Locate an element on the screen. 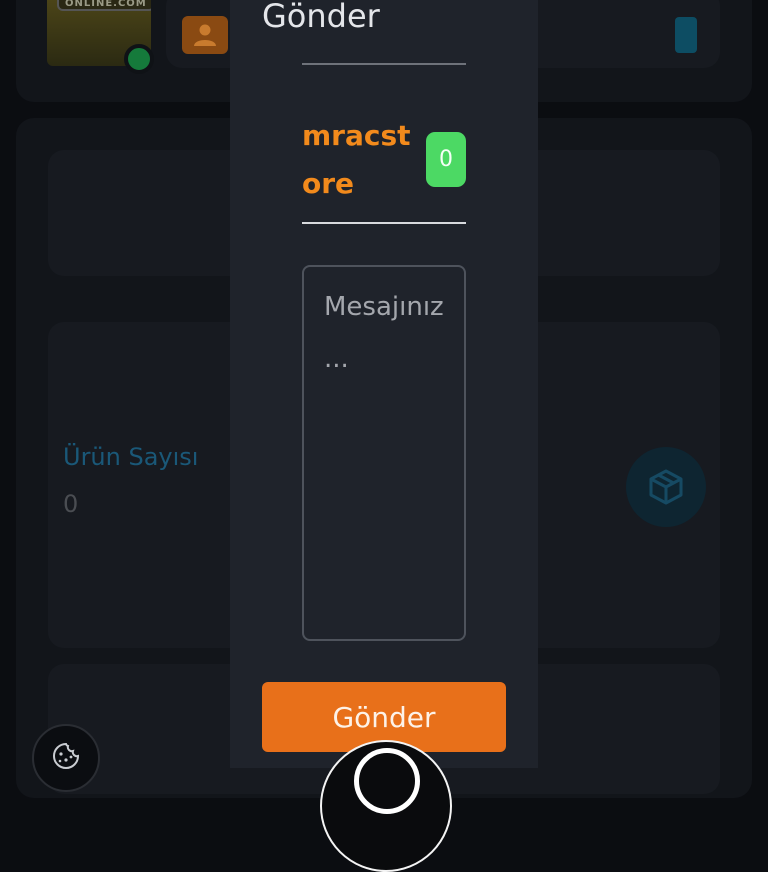 This screenshot has height=872, width=768. product-count-title: Ürün Sayısı is located at coordinates (131, 457).